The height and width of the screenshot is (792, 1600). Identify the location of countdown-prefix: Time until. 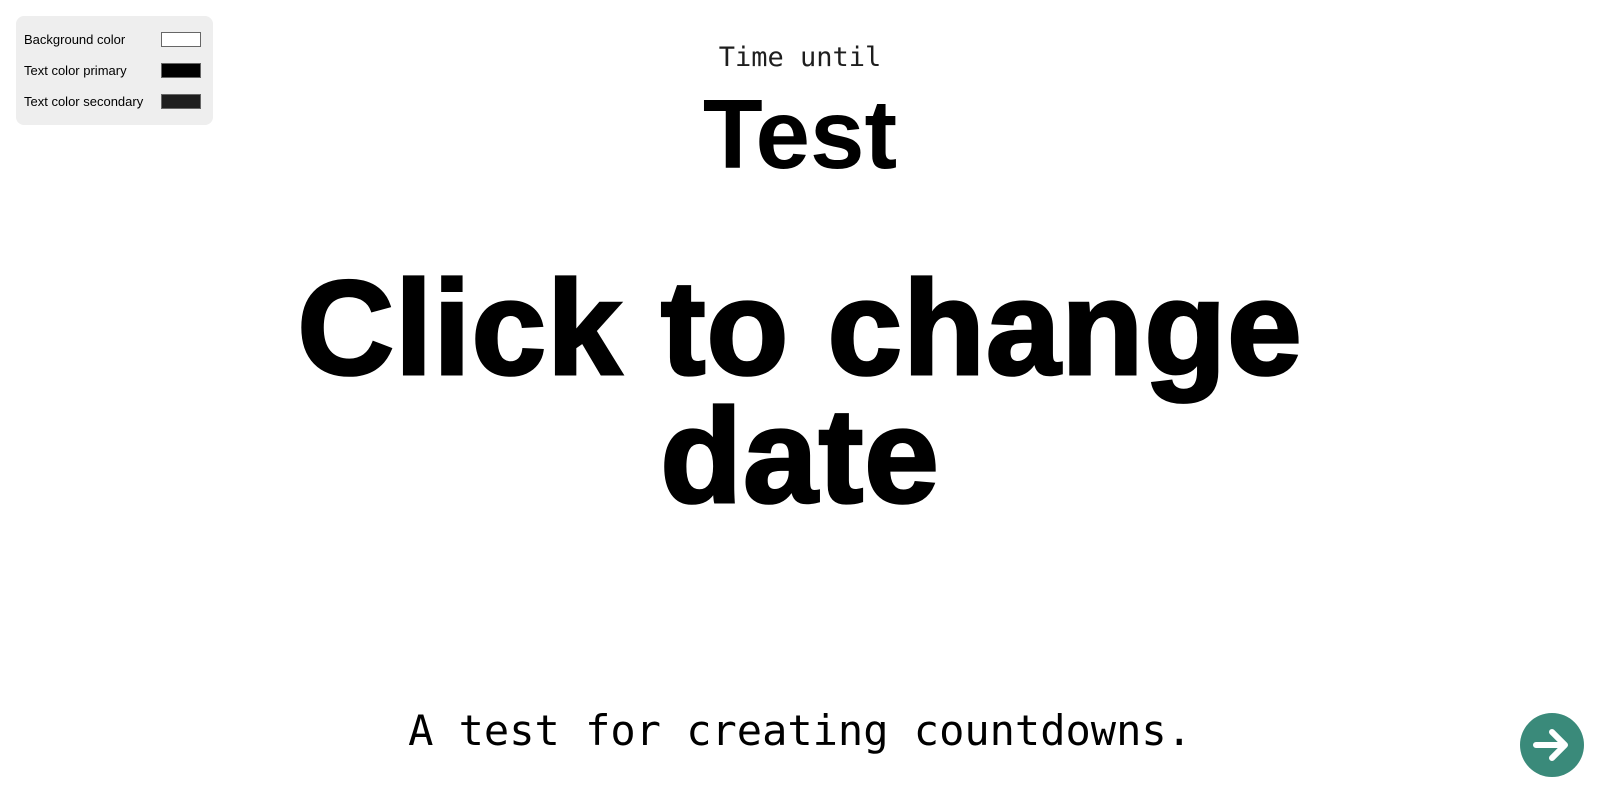
(800, 57).